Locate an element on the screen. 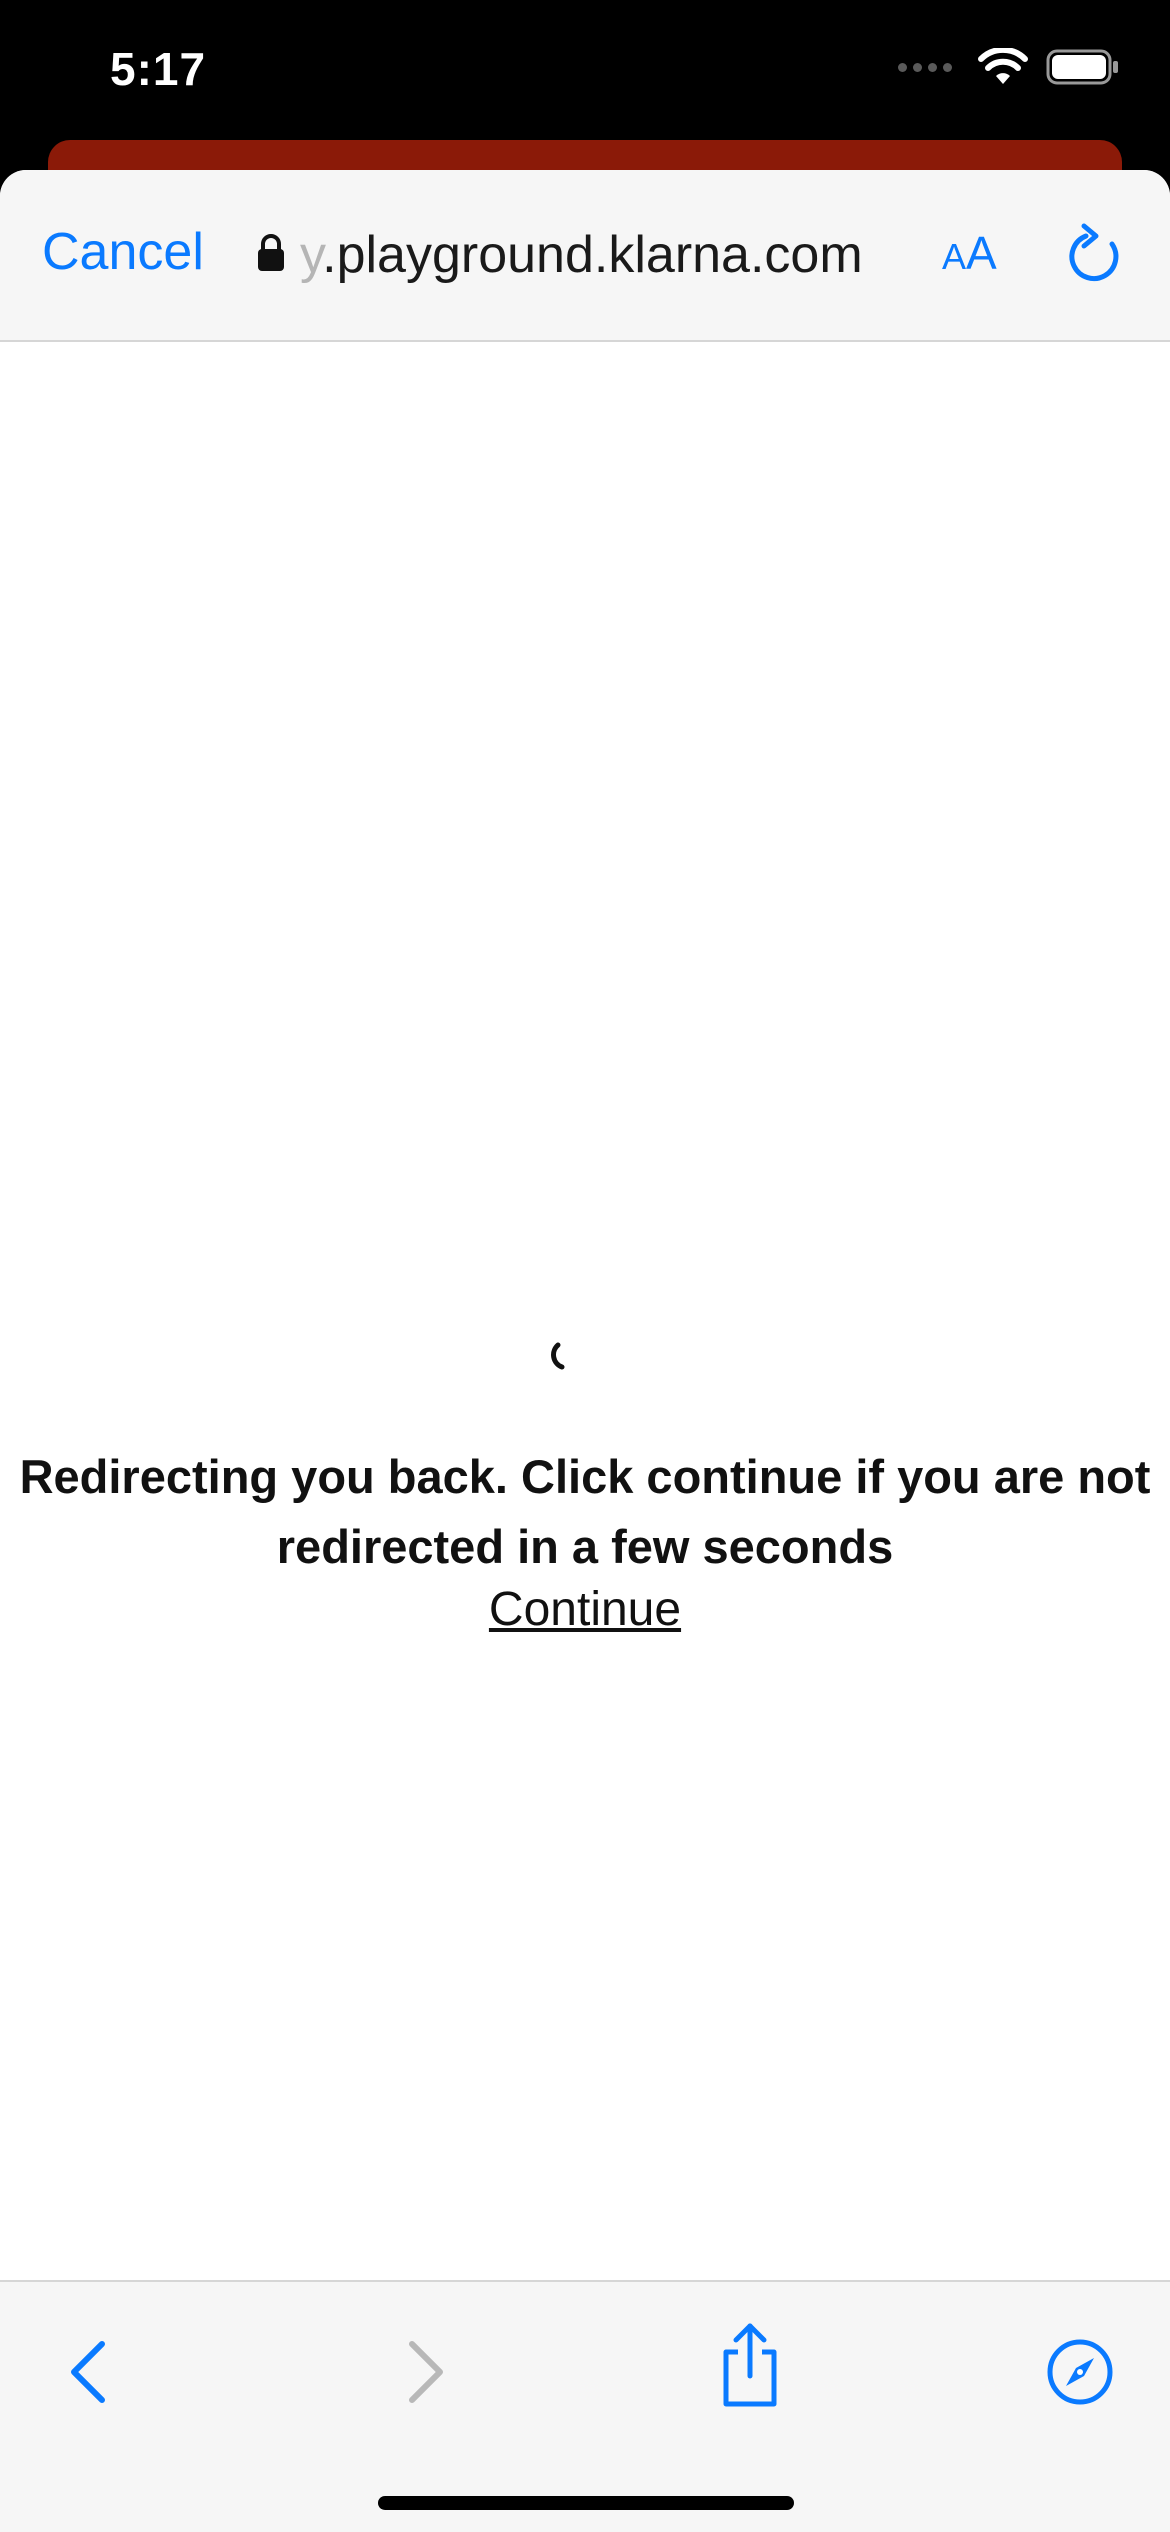  chevron-right-icon is located at coordinates (424, 2372).